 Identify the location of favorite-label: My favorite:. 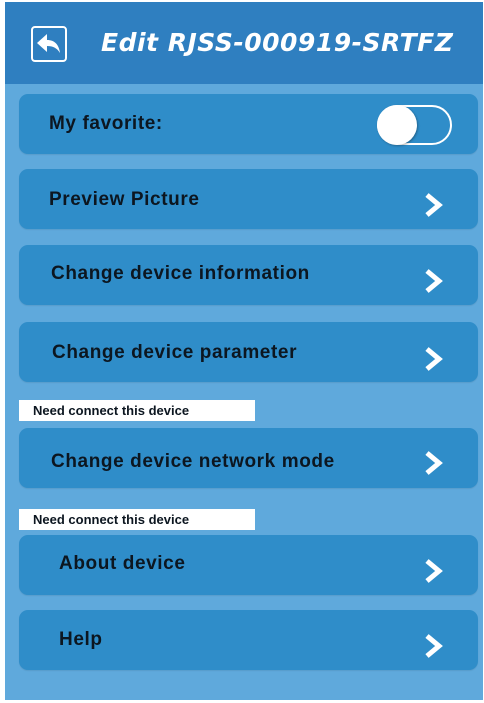
(106, 123).